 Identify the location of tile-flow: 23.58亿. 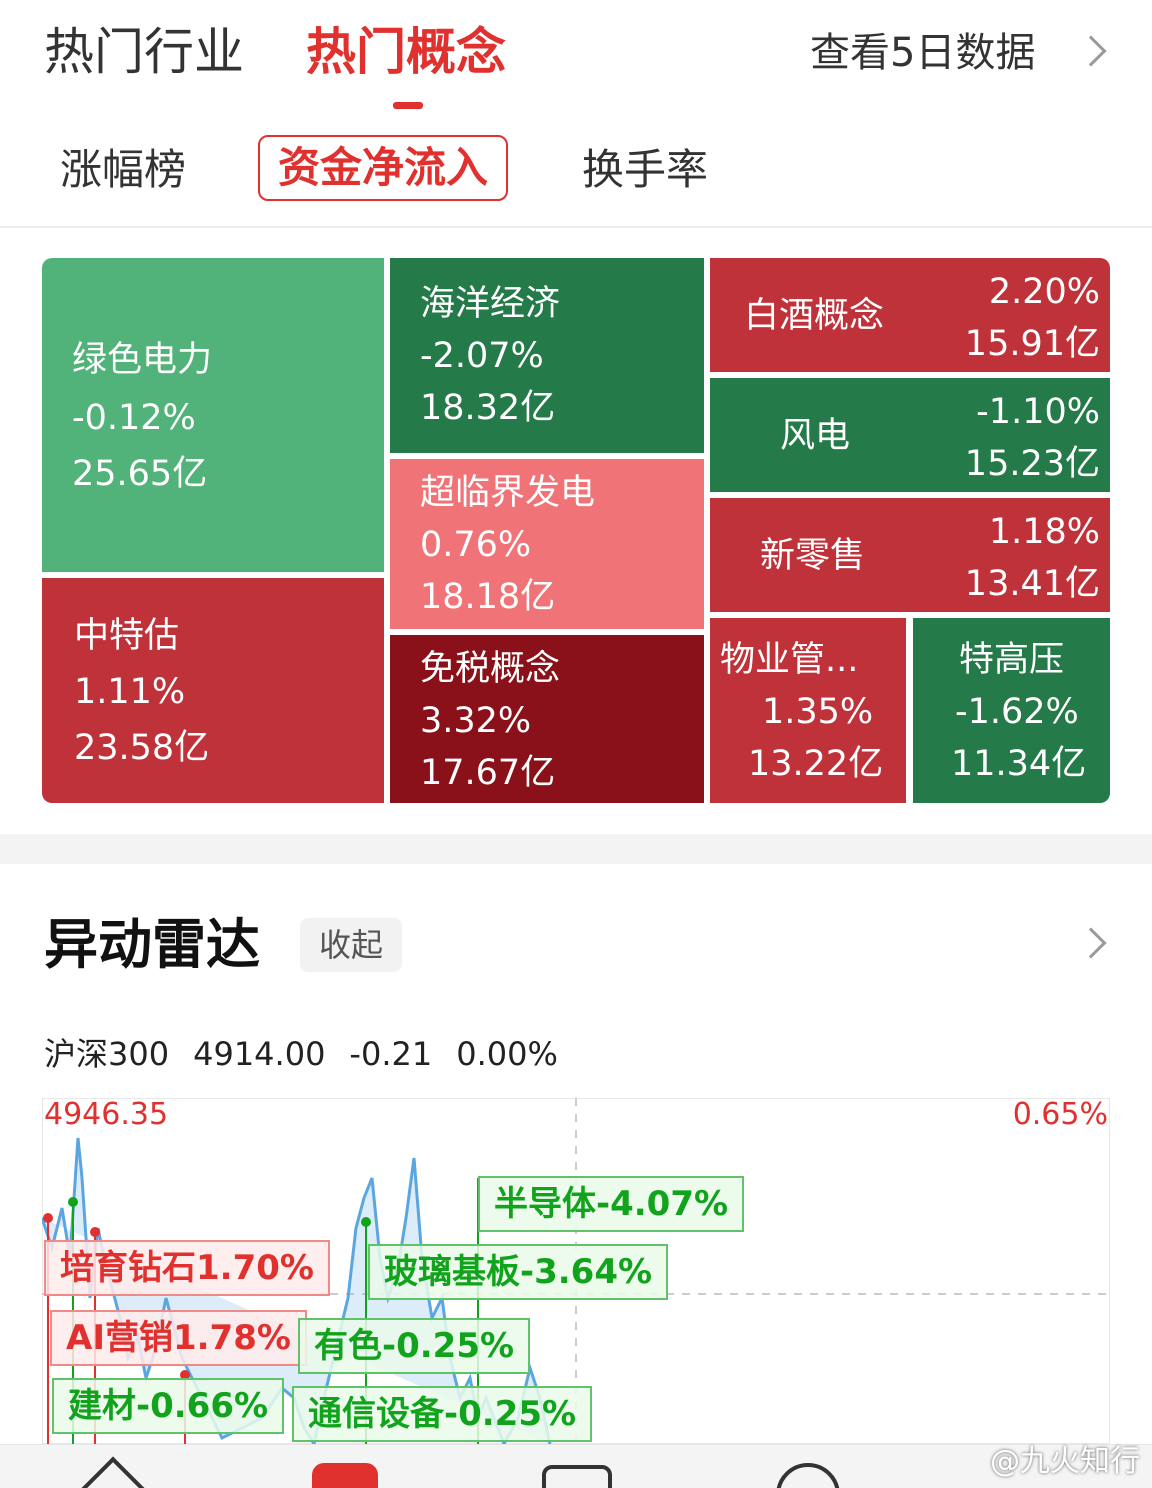
(142, 748).